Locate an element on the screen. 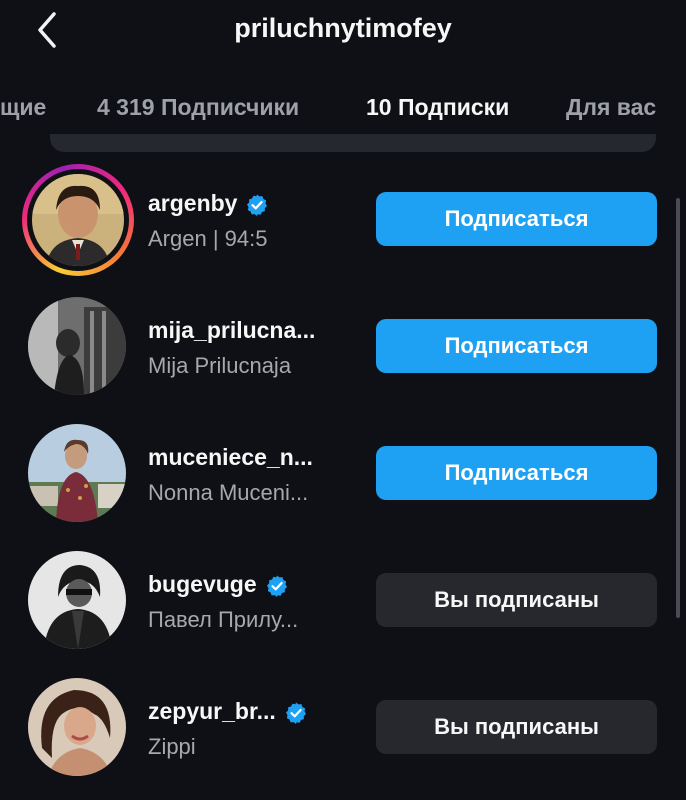 The image size is (686, 800). top-bar: priluchnytimofey is located at coordinates (343, 31).